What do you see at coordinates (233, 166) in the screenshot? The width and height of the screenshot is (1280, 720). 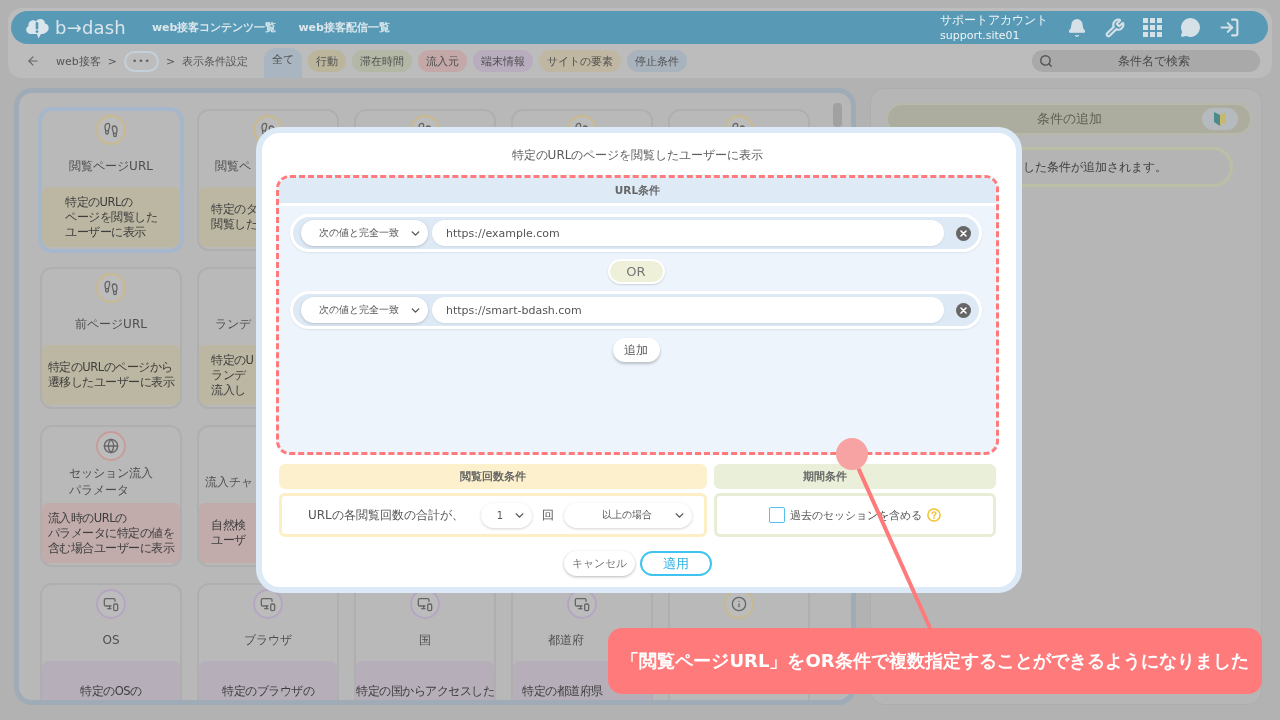 I see `card-title: 閲覧ペ` at bounding box center [233, 166].